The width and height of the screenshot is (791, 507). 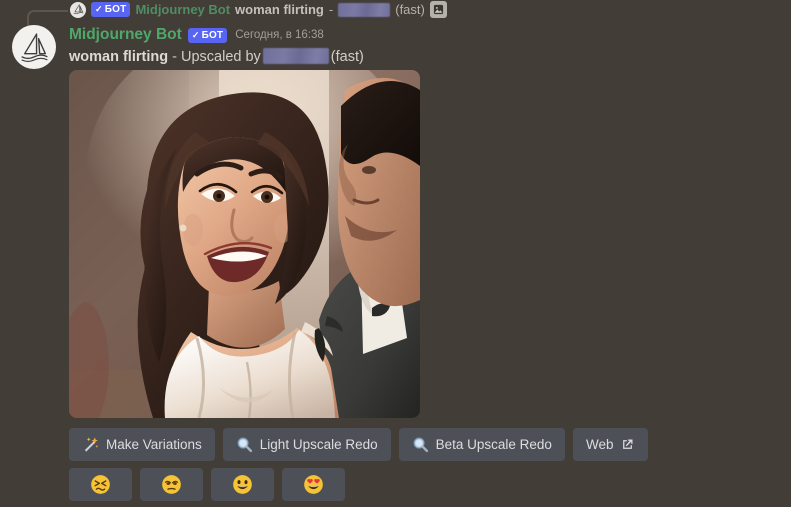 I want to click on reply-redacted-username, so click(x=364, y=9).